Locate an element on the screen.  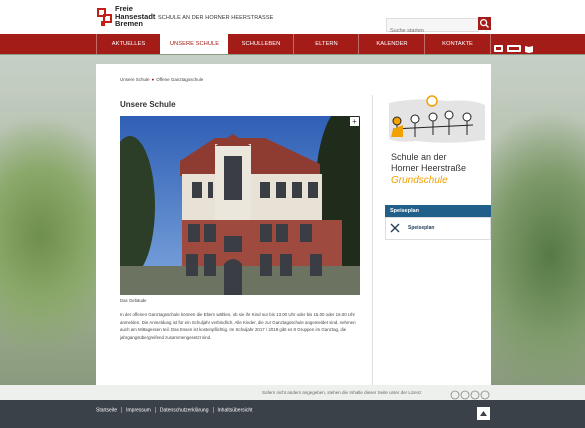
state-logo-text: Freie Hansestadt Bremen is located at coordinates (135, 16).